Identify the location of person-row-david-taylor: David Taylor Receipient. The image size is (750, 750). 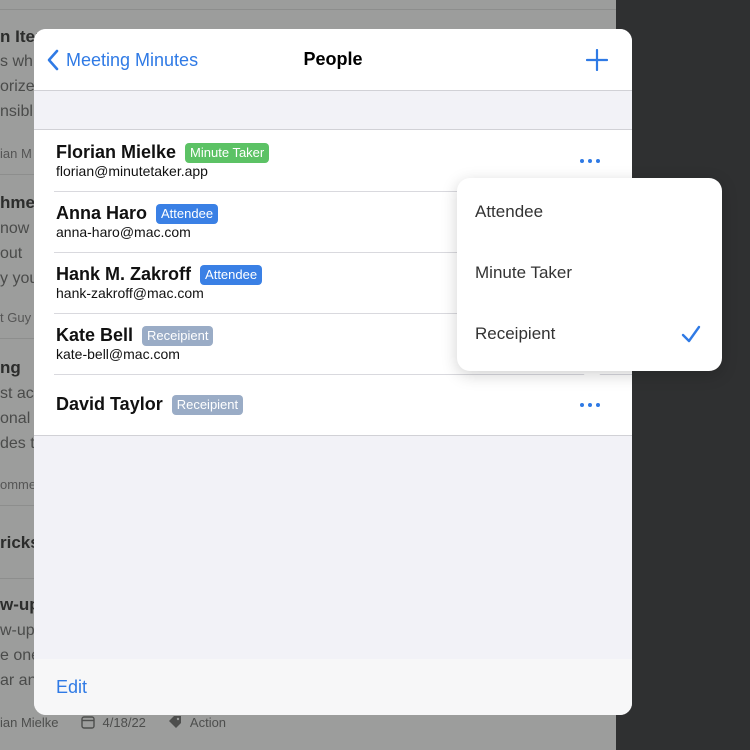
(333, 404).